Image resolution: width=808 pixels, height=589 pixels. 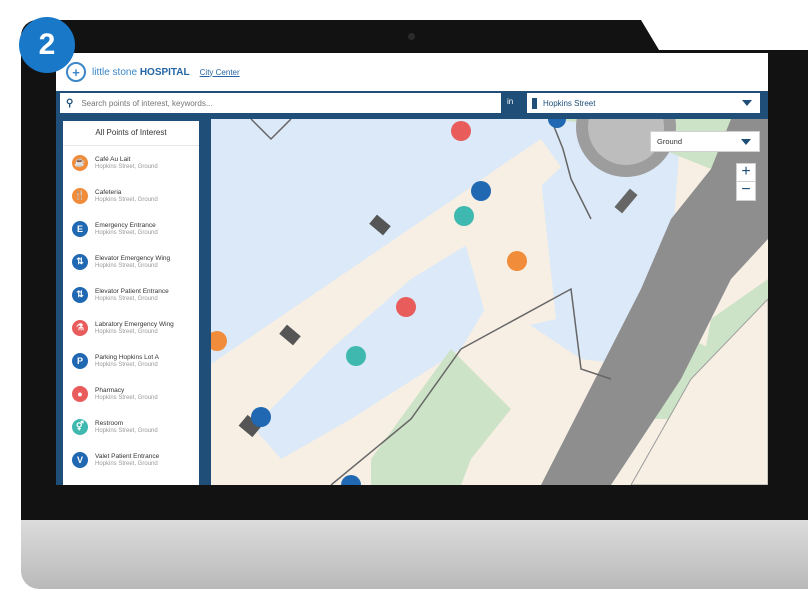 What do you see at coordinates (746, 191) in the screenshot?
I see `zoom-out-button: −` at bounding box center [746, 191].